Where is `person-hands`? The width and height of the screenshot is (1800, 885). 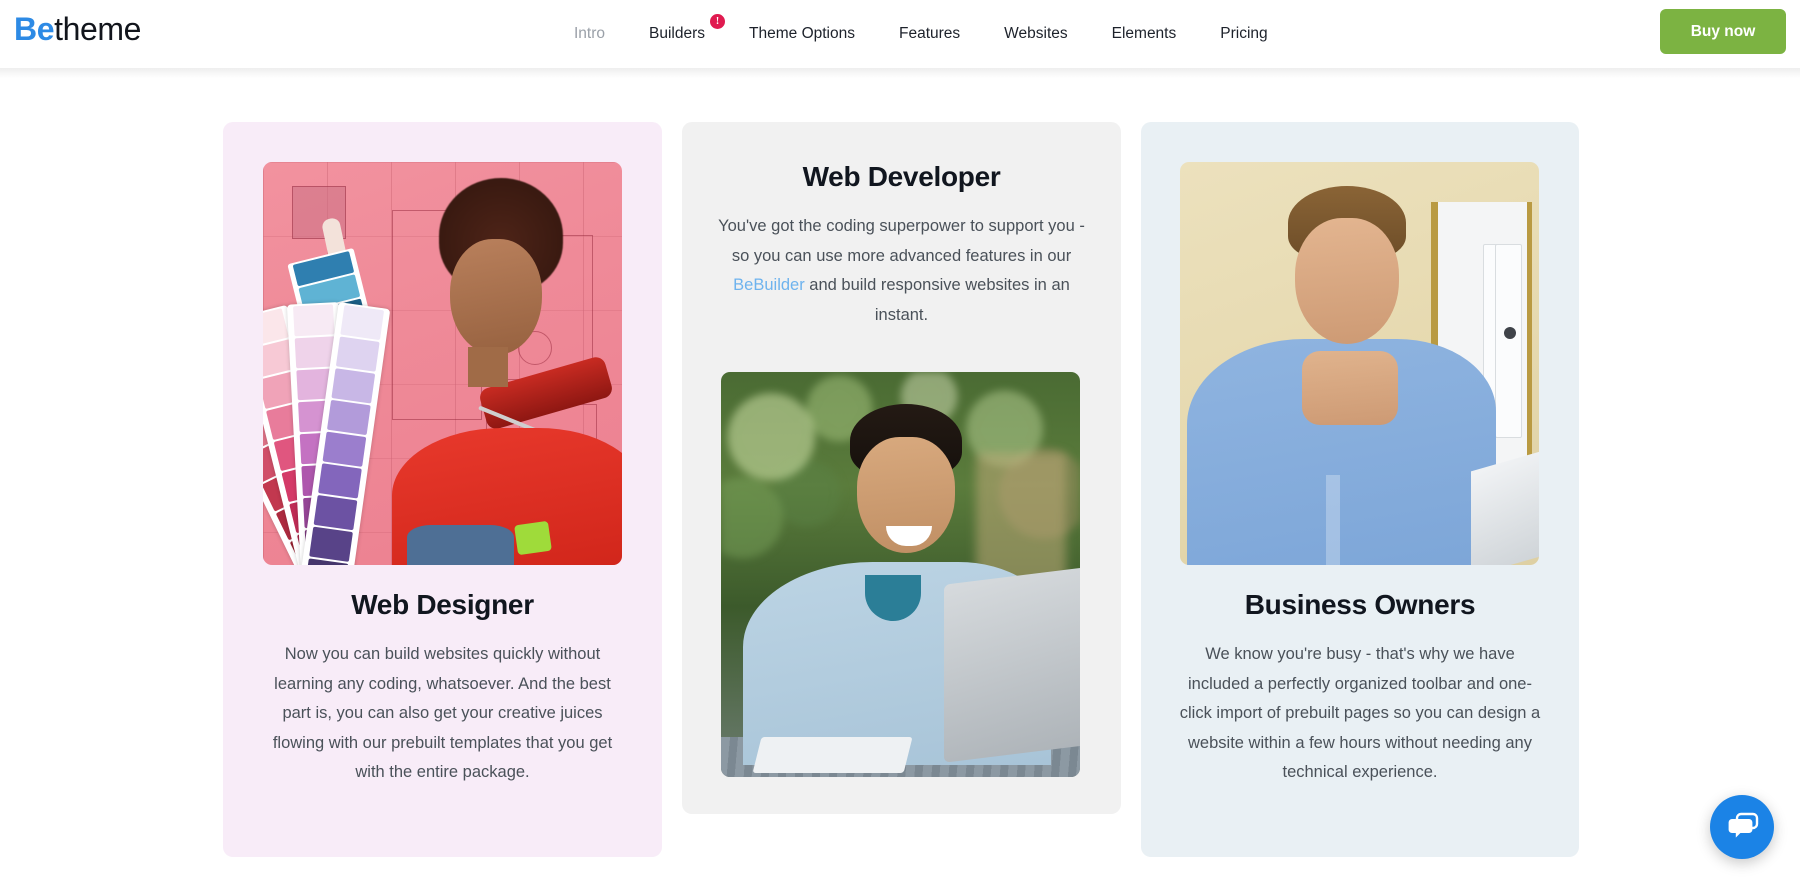
person-hands is located at coordinates (1350, 388).